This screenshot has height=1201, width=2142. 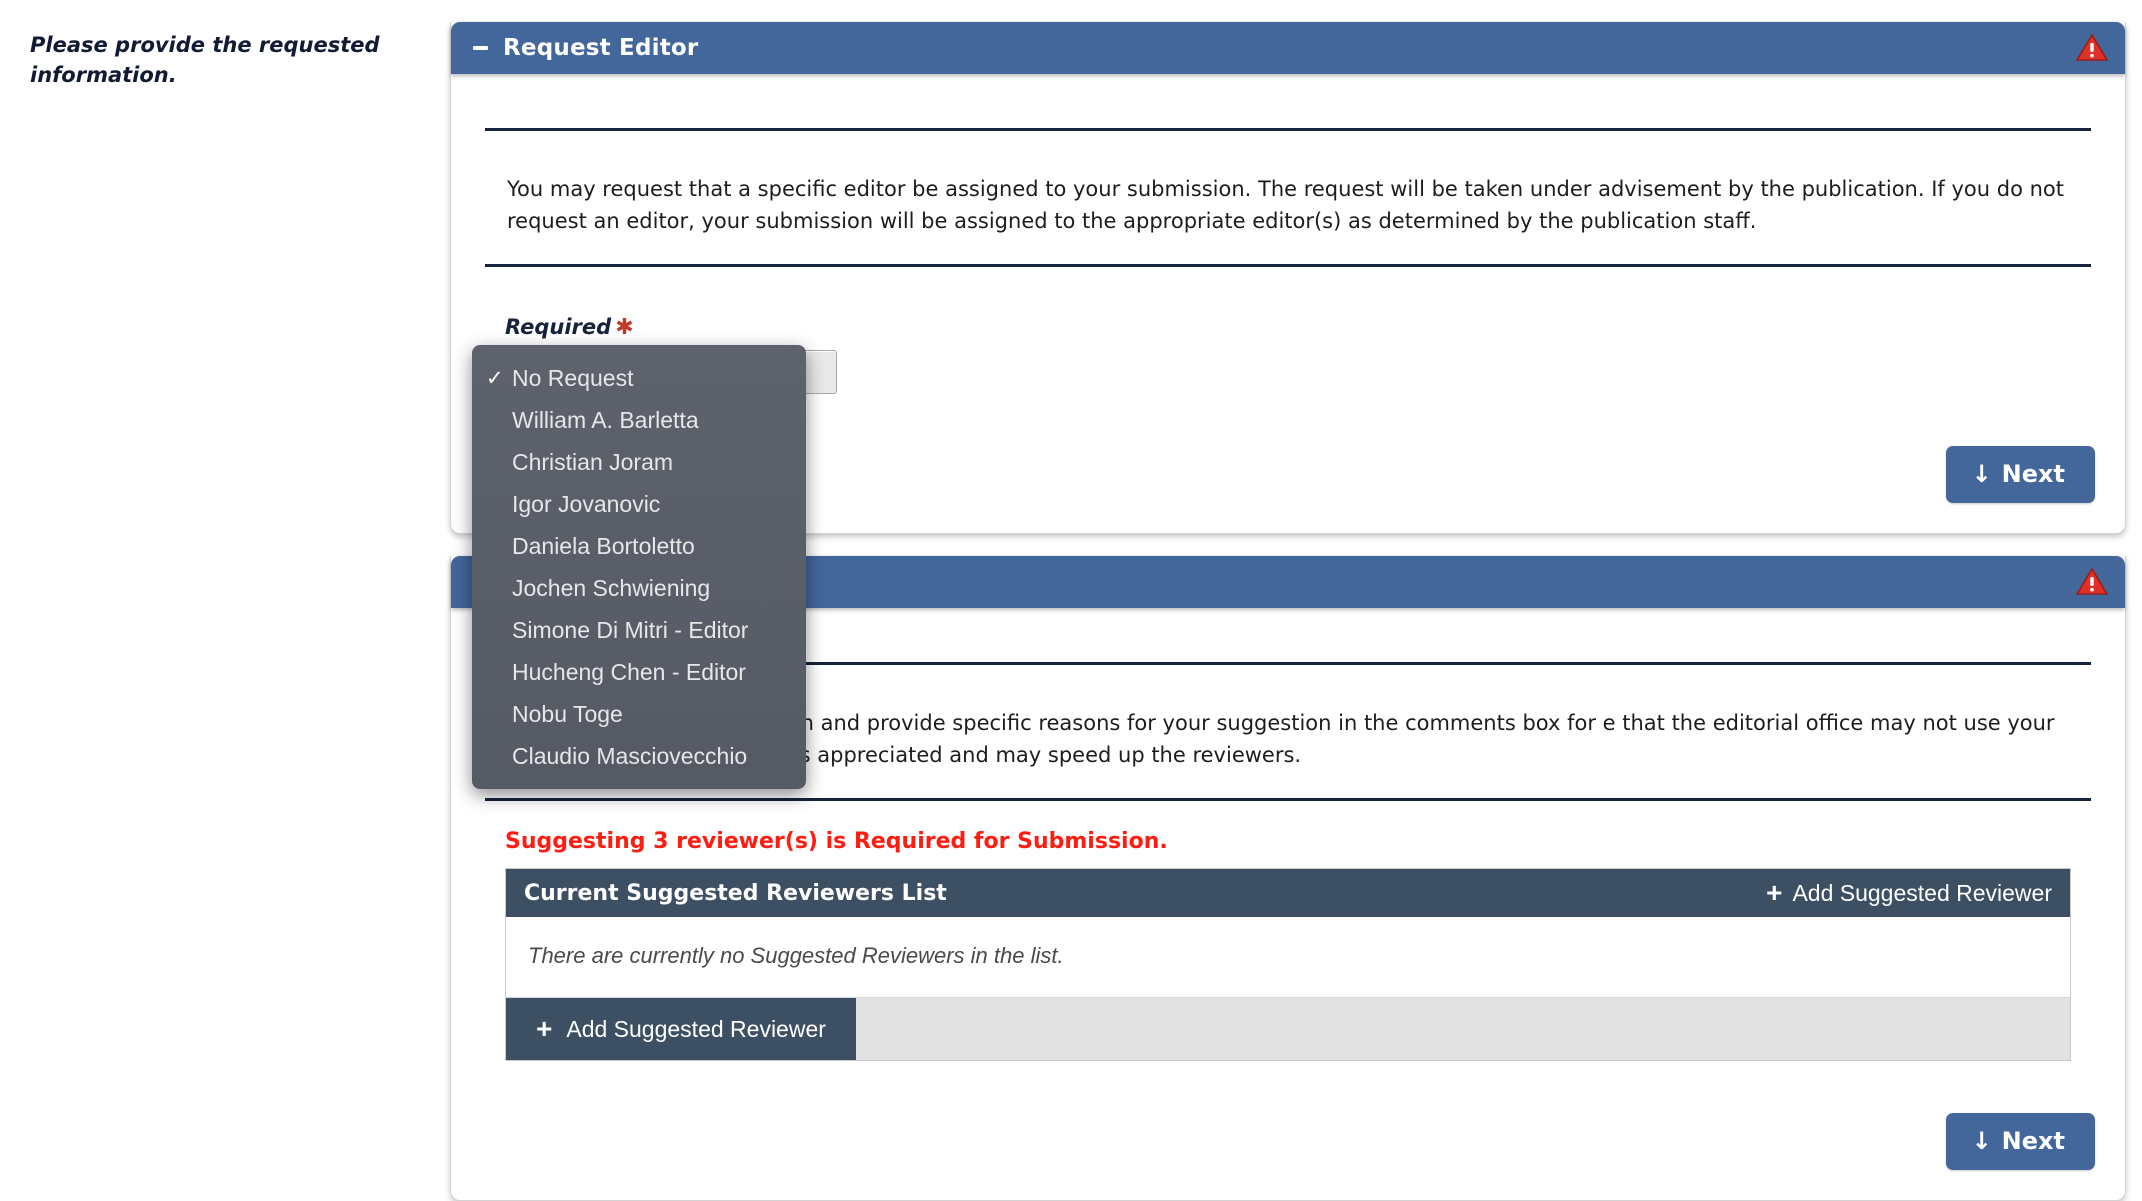 What do you see at coordinates (629, 671) in the screenshot?
I see `dropdown-option-label: Hucheng Chen - Editor` at bounding box center [629, 671].